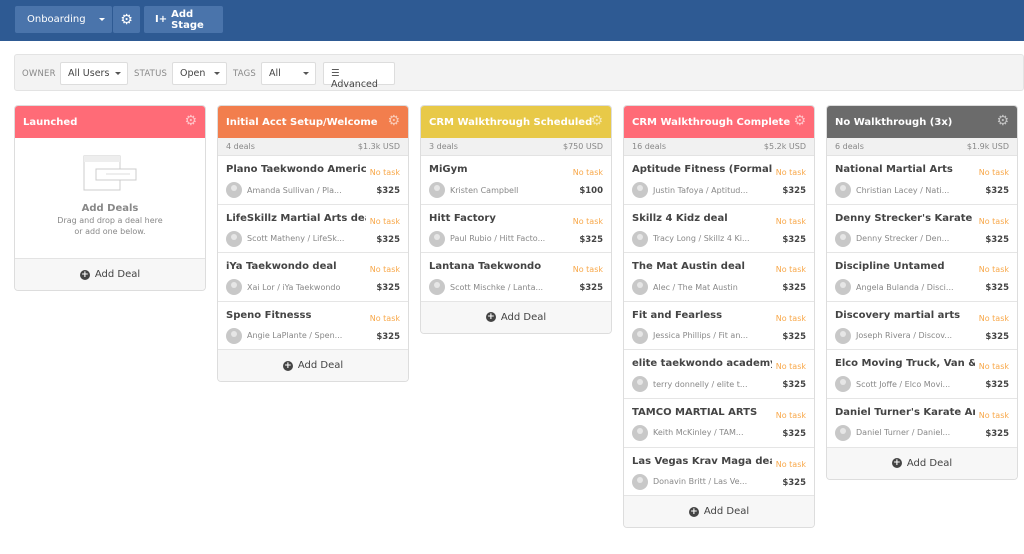  What do you see at coordinates (485, 267) in the screenshot?
I see `deal-name: Lantana Taekwondo` at bounding box center [485, 267].